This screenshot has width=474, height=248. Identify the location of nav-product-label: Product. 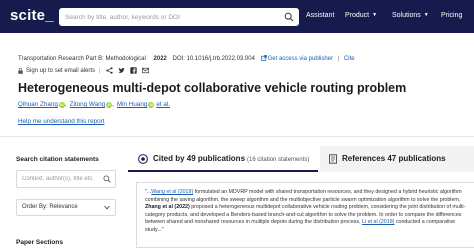
(357, 15).